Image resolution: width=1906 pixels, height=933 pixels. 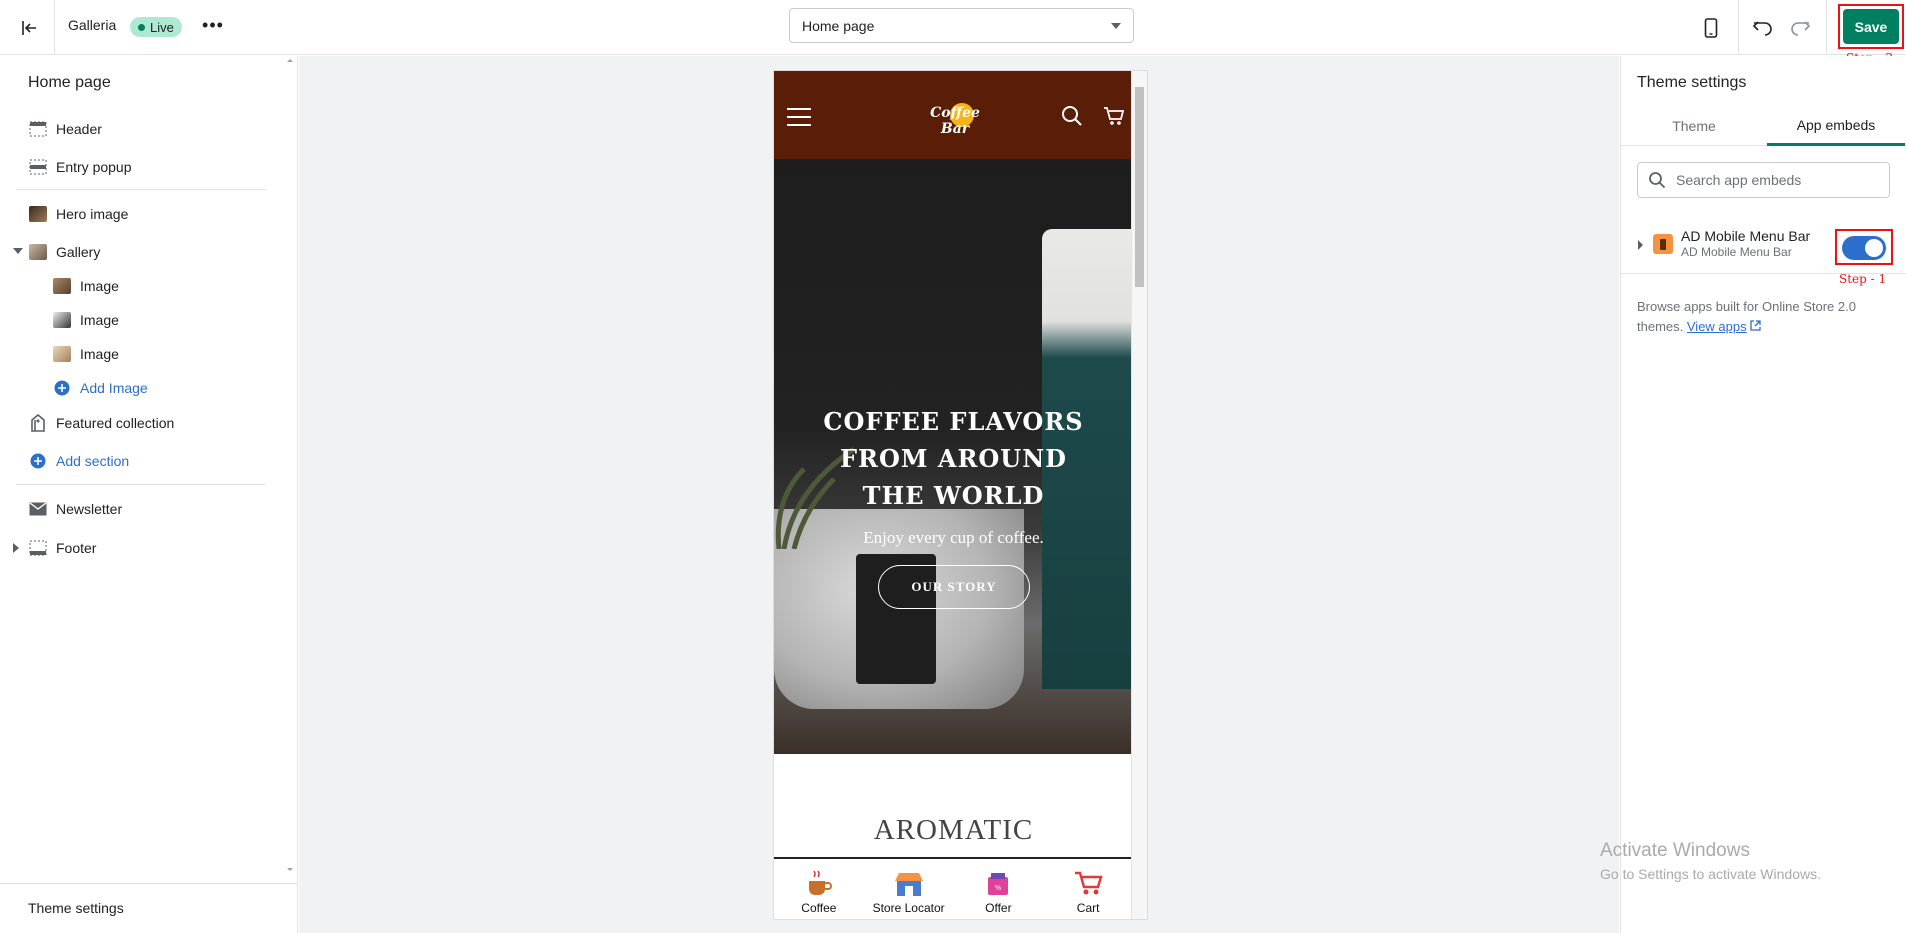 I want to click on hero-title: COFFEE FLAVORS FROM AROUND THE WORLD, so click(x=953, y=458).